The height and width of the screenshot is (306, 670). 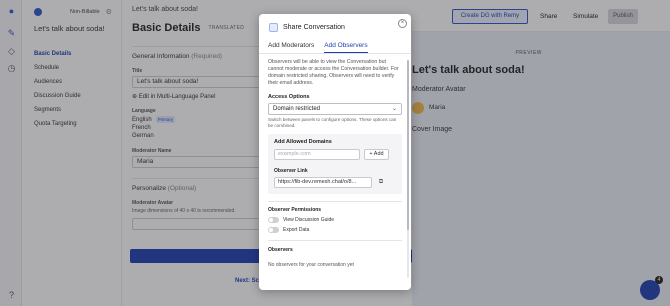 I want to click on observer-permissions-label: Observer Permissions, so click(x=295, y=210).